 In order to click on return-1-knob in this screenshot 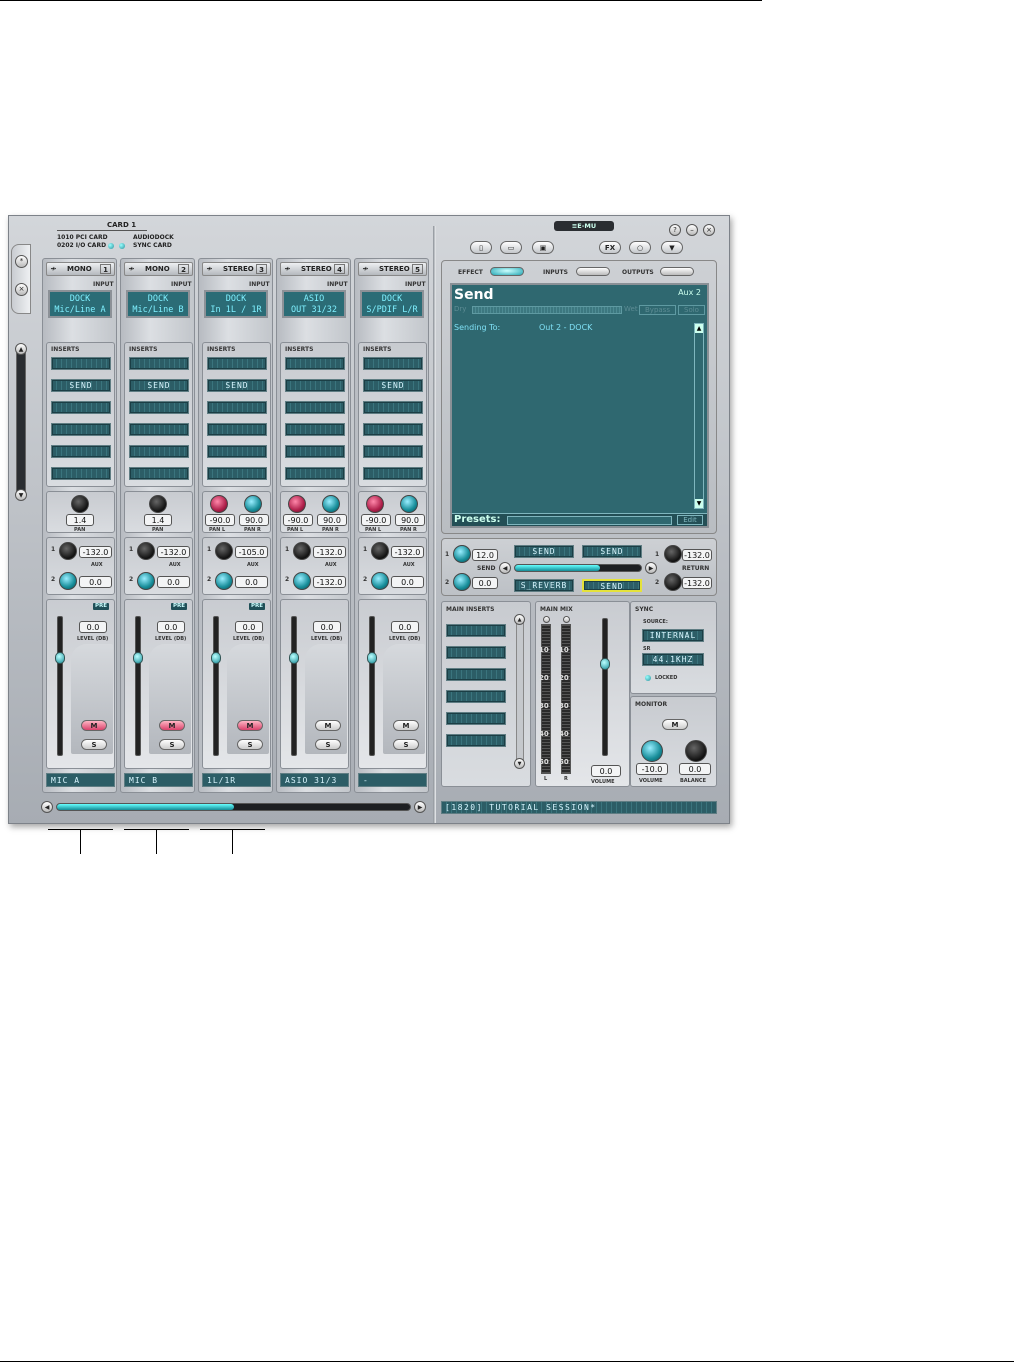, I will do `click(673, 554)`.